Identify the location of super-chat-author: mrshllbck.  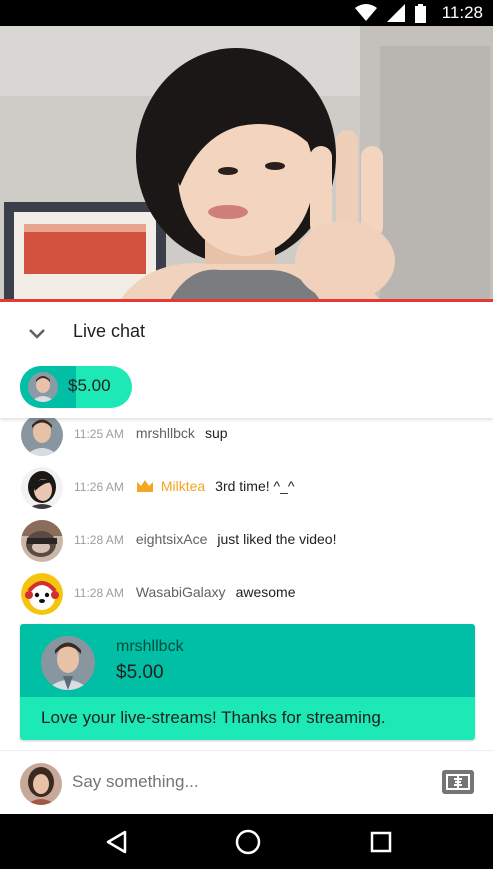
(150, 647).